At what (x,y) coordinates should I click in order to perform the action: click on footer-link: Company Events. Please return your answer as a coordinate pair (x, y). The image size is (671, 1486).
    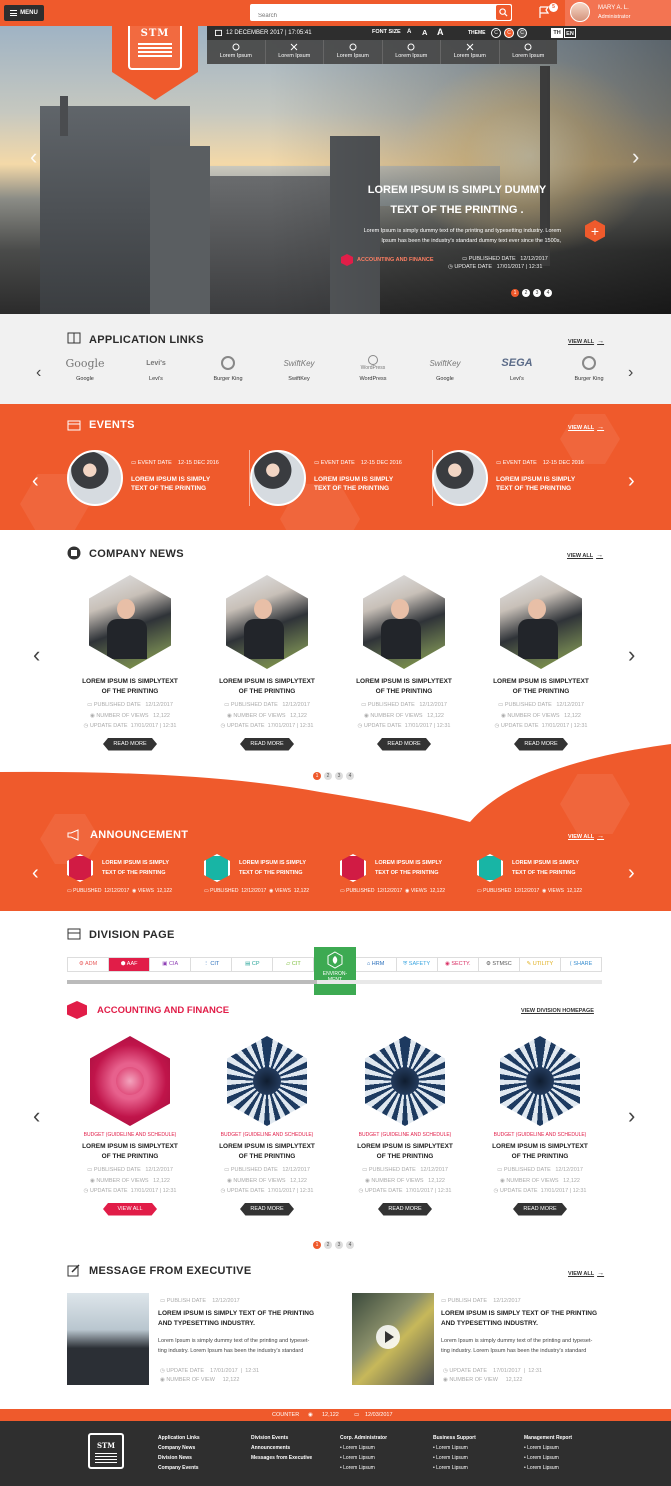
    Looking at the image, I should click on (179, 1468).